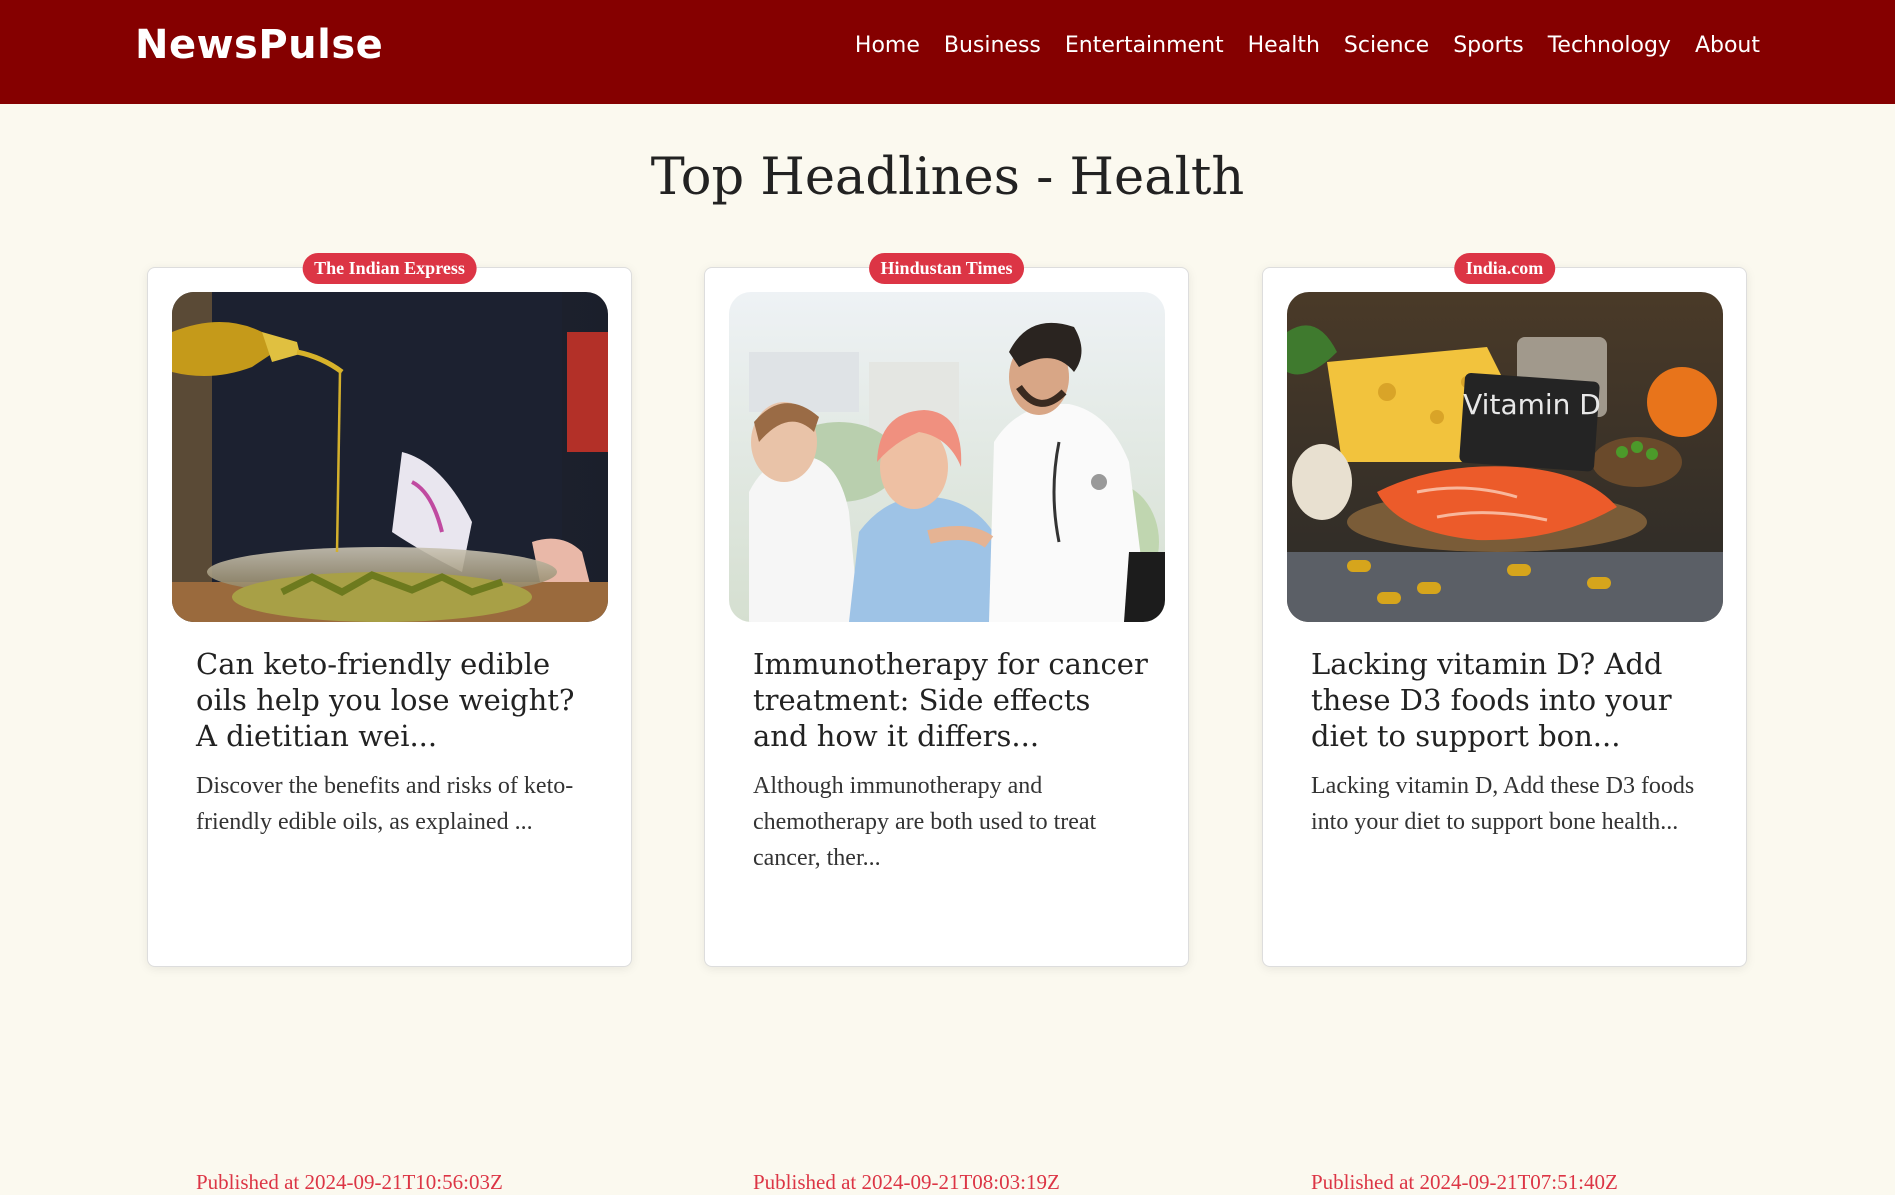 The height and width of the screenshot is (1195, 1895). I want to click on nav-link-about: About, so click(1727, 45).